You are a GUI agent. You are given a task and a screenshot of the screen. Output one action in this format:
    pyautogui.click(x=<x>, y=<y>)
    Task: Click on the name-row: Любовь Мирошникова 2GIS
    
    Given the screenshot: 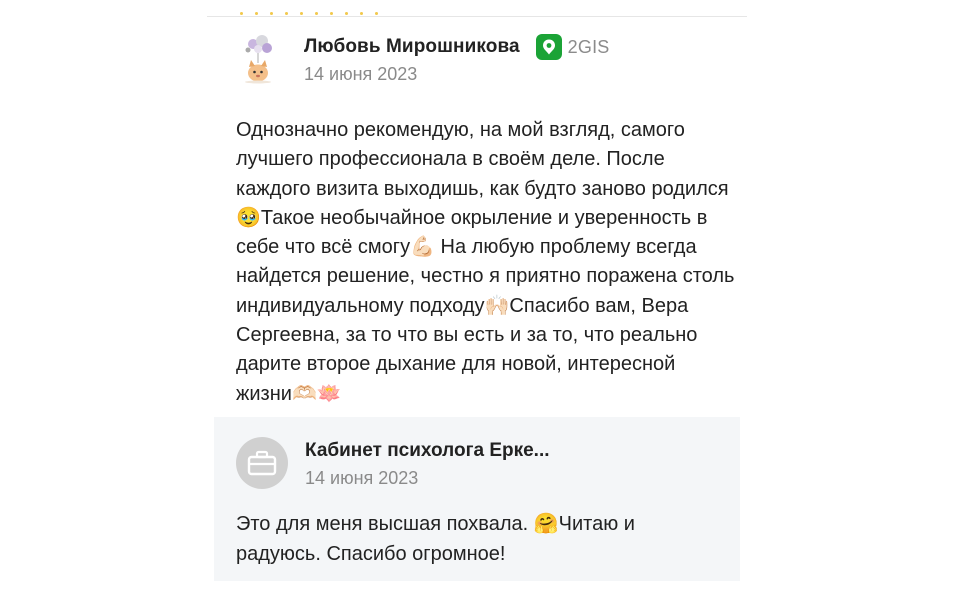 What is the action you would take?
    pyautogui.click(x=457, y=47)
    